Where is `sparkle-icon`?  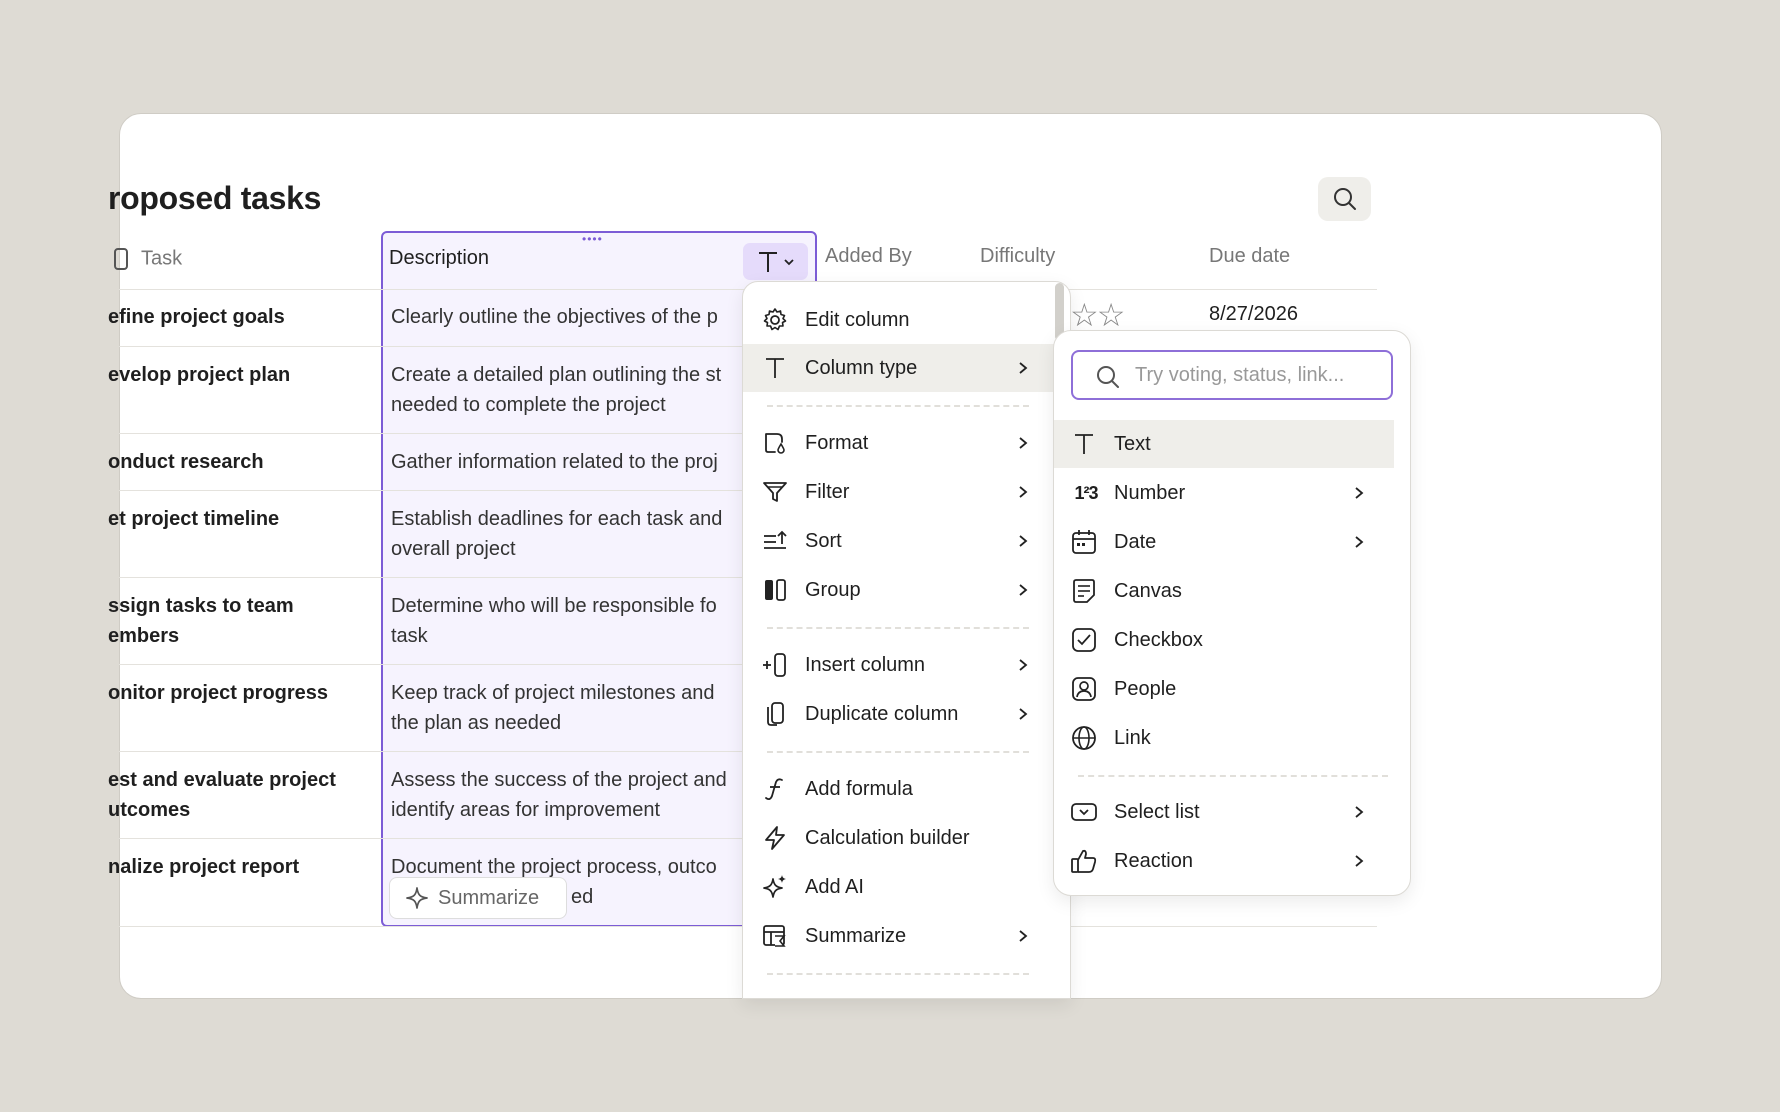
sparkle-icon is located at coordinates (775, 887).